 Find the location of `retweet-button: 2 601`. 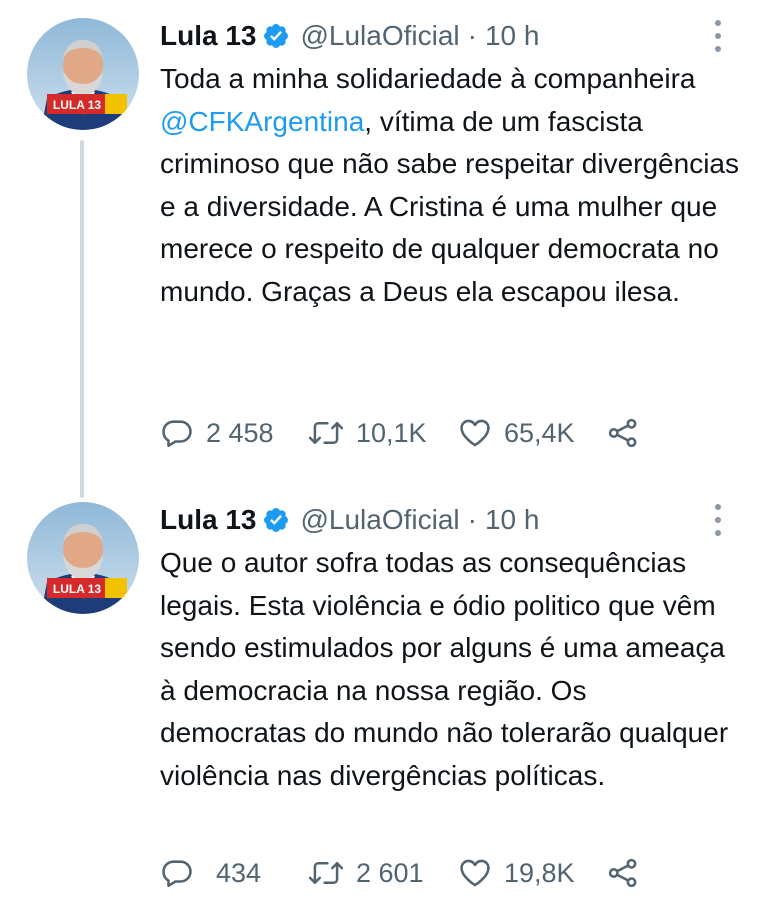

retweet-button: 2 601 is located at coordinates (383, 873).